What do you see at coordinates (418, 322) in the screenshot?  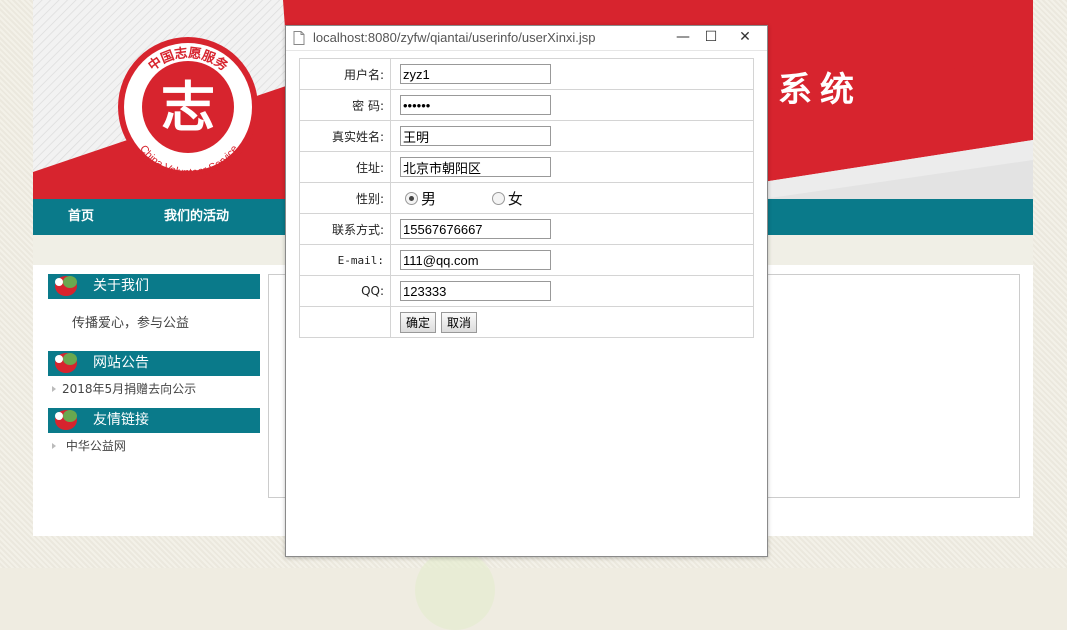 I see `confirm-button: 确定` at bounding box center [418, 322].